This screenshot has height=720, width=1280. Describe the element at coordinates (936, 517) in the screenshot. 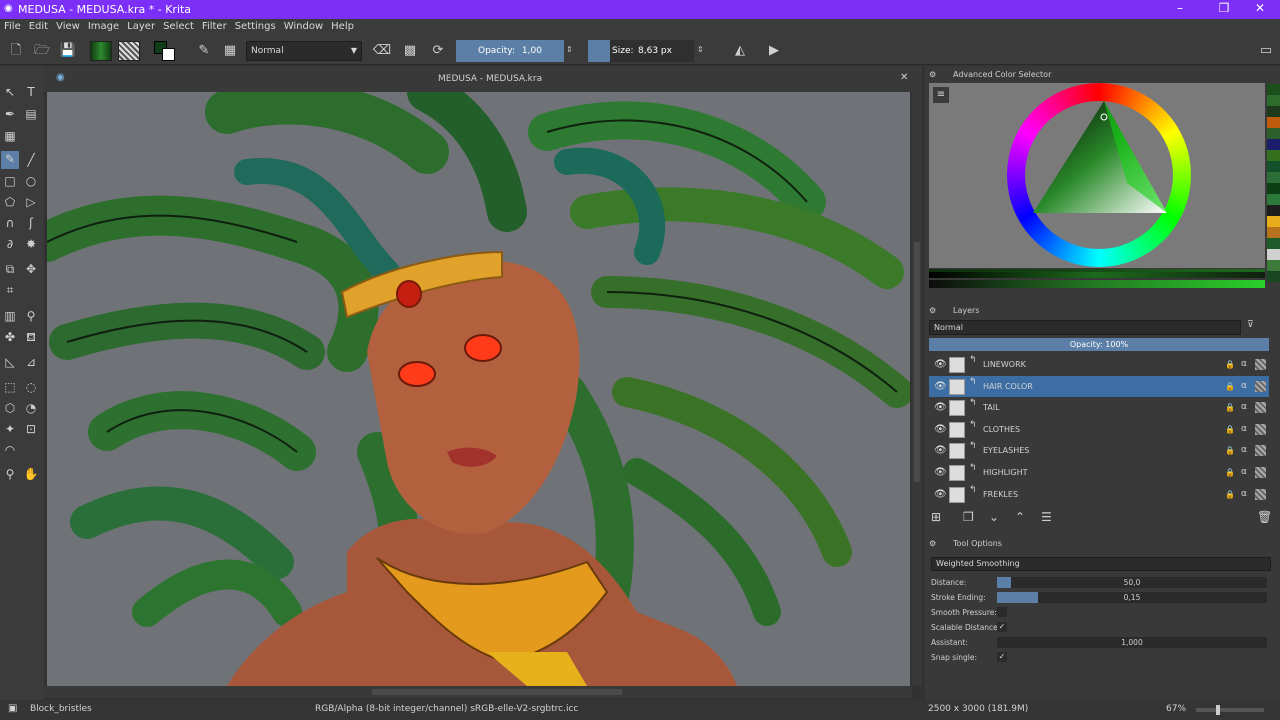

I see `add-layer-icon: ⊞` at that location.